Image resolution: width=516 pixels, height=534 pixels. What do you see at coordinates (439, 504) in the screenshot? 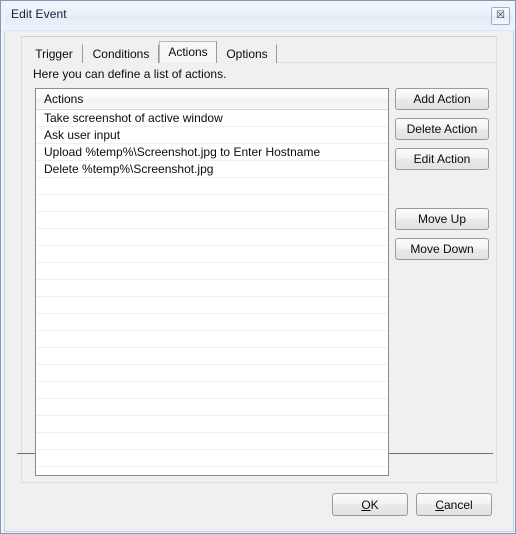
I see `cancel-accel: C` at bounding box center [439, 504].